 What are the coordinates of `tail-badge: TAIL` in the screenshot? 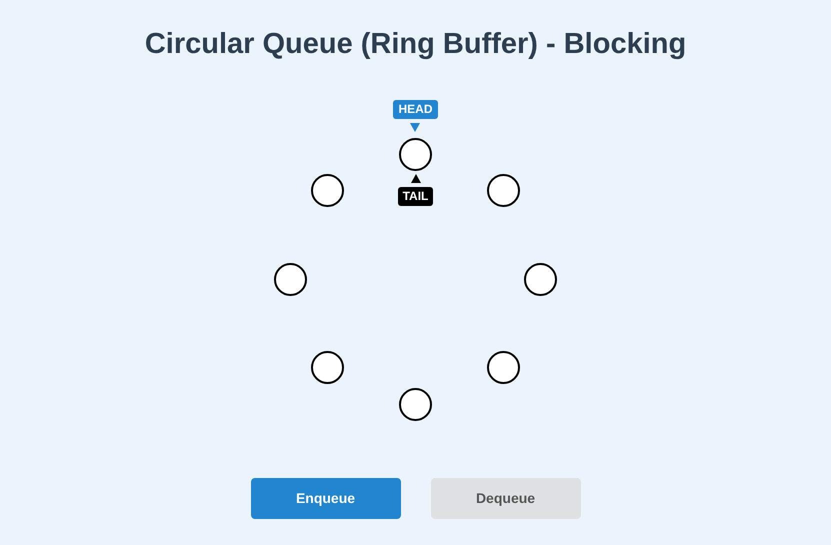 It's located at (416, 196).